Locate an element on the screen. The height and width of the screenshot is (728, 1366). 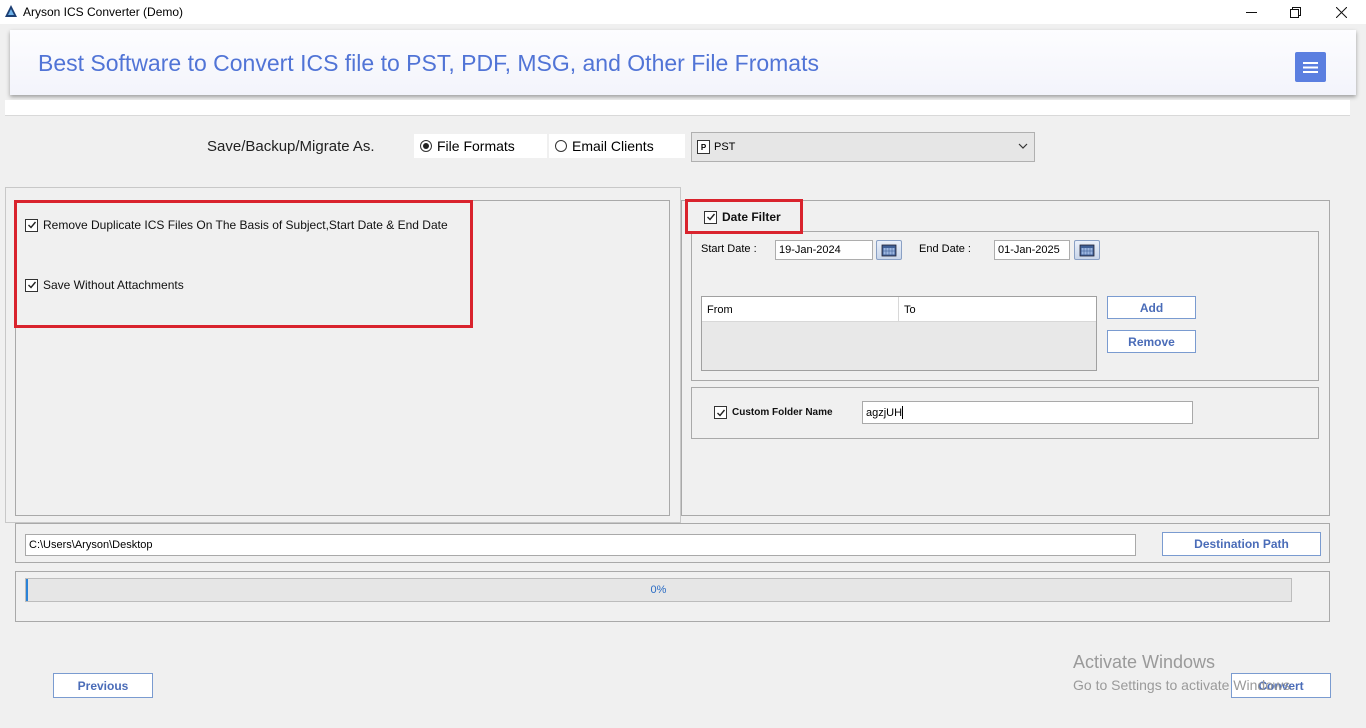
custom-folder-option: Custom Folder Name is located at coordinates (773, 412).